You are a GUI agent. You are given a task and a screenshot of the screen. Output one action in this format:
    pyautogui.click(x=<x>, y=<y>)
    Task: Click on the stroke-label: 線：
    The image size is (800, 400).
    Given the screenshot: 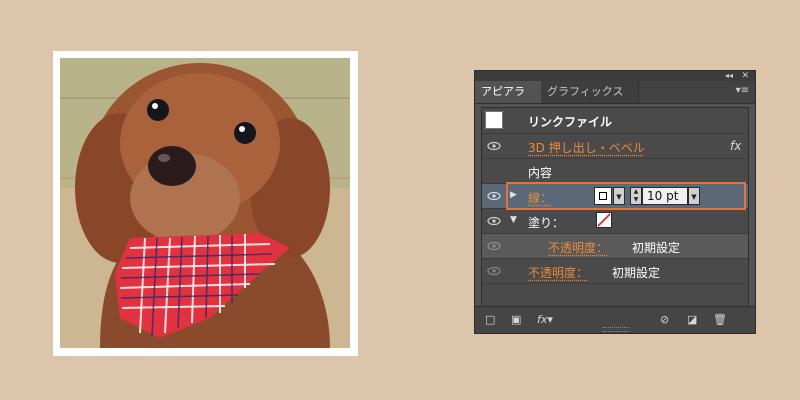 What is the action you would take?
    pyautogui.click(x=540, y=197)
    